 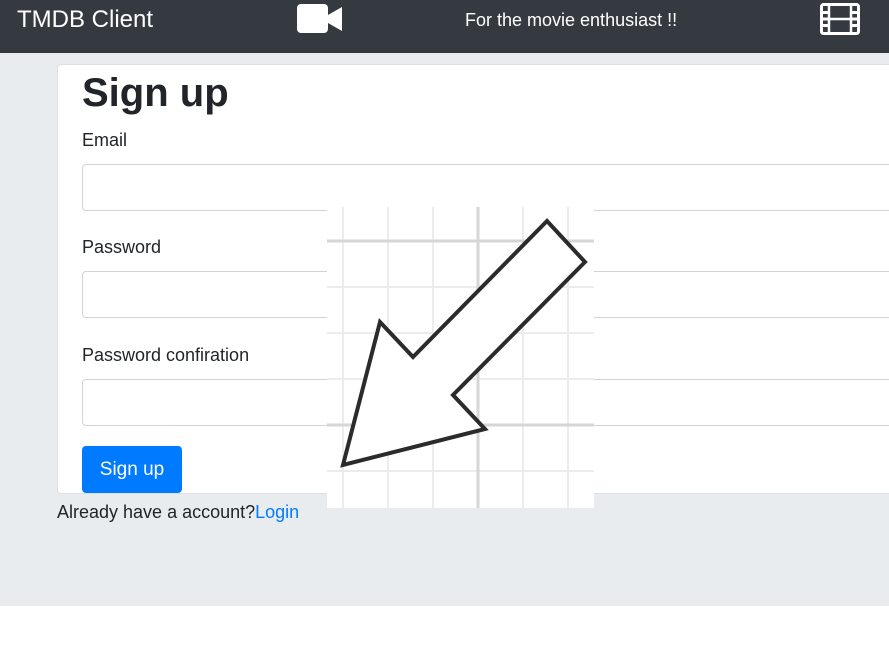 What do you see at coordinates (122, 247) in the screenshot?
I see `password-label: Password` at bounding box center [122, 247].